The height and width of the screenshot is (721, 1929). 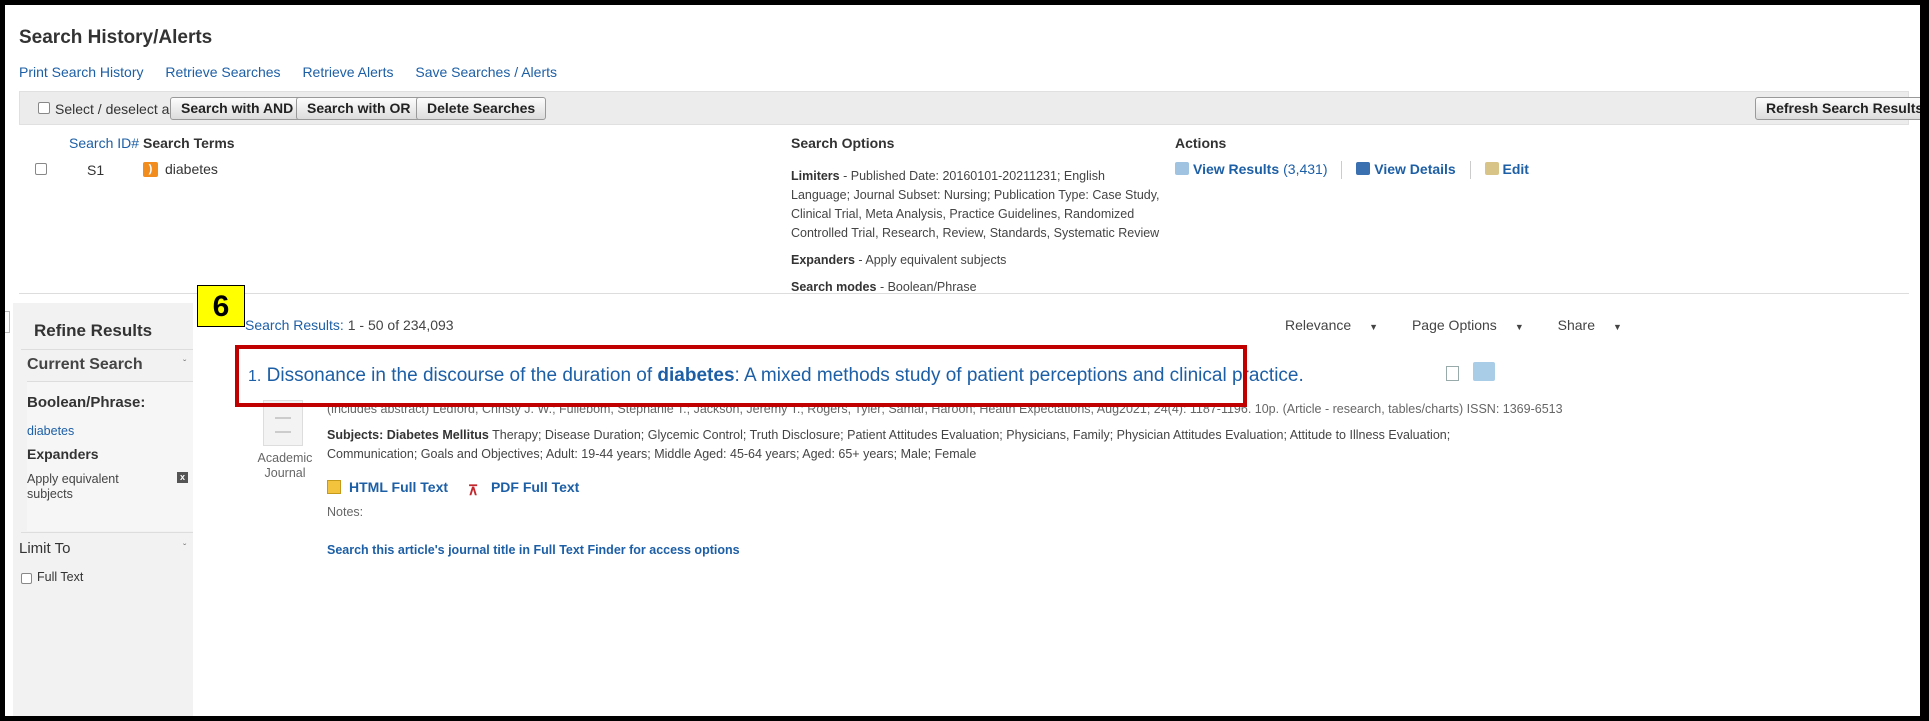 I want to click on search-modes-value: - Boolean/Phrase, so click(x=928, y=287).